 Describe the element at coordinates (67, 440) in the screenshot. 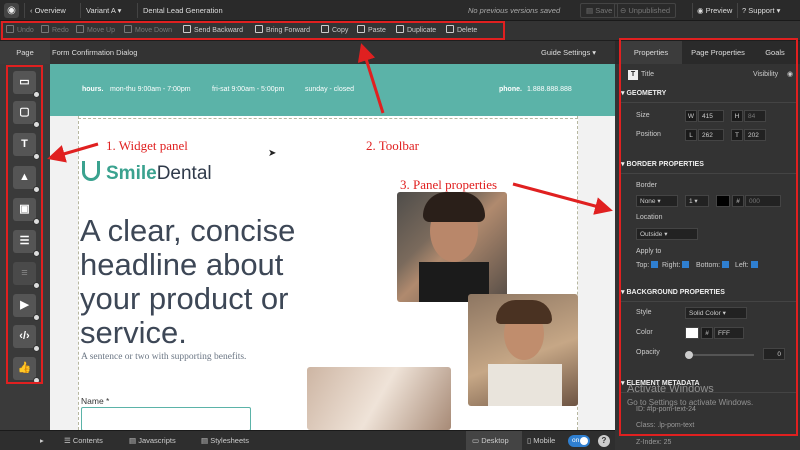

I see `contents-icon: ☰` at that location.